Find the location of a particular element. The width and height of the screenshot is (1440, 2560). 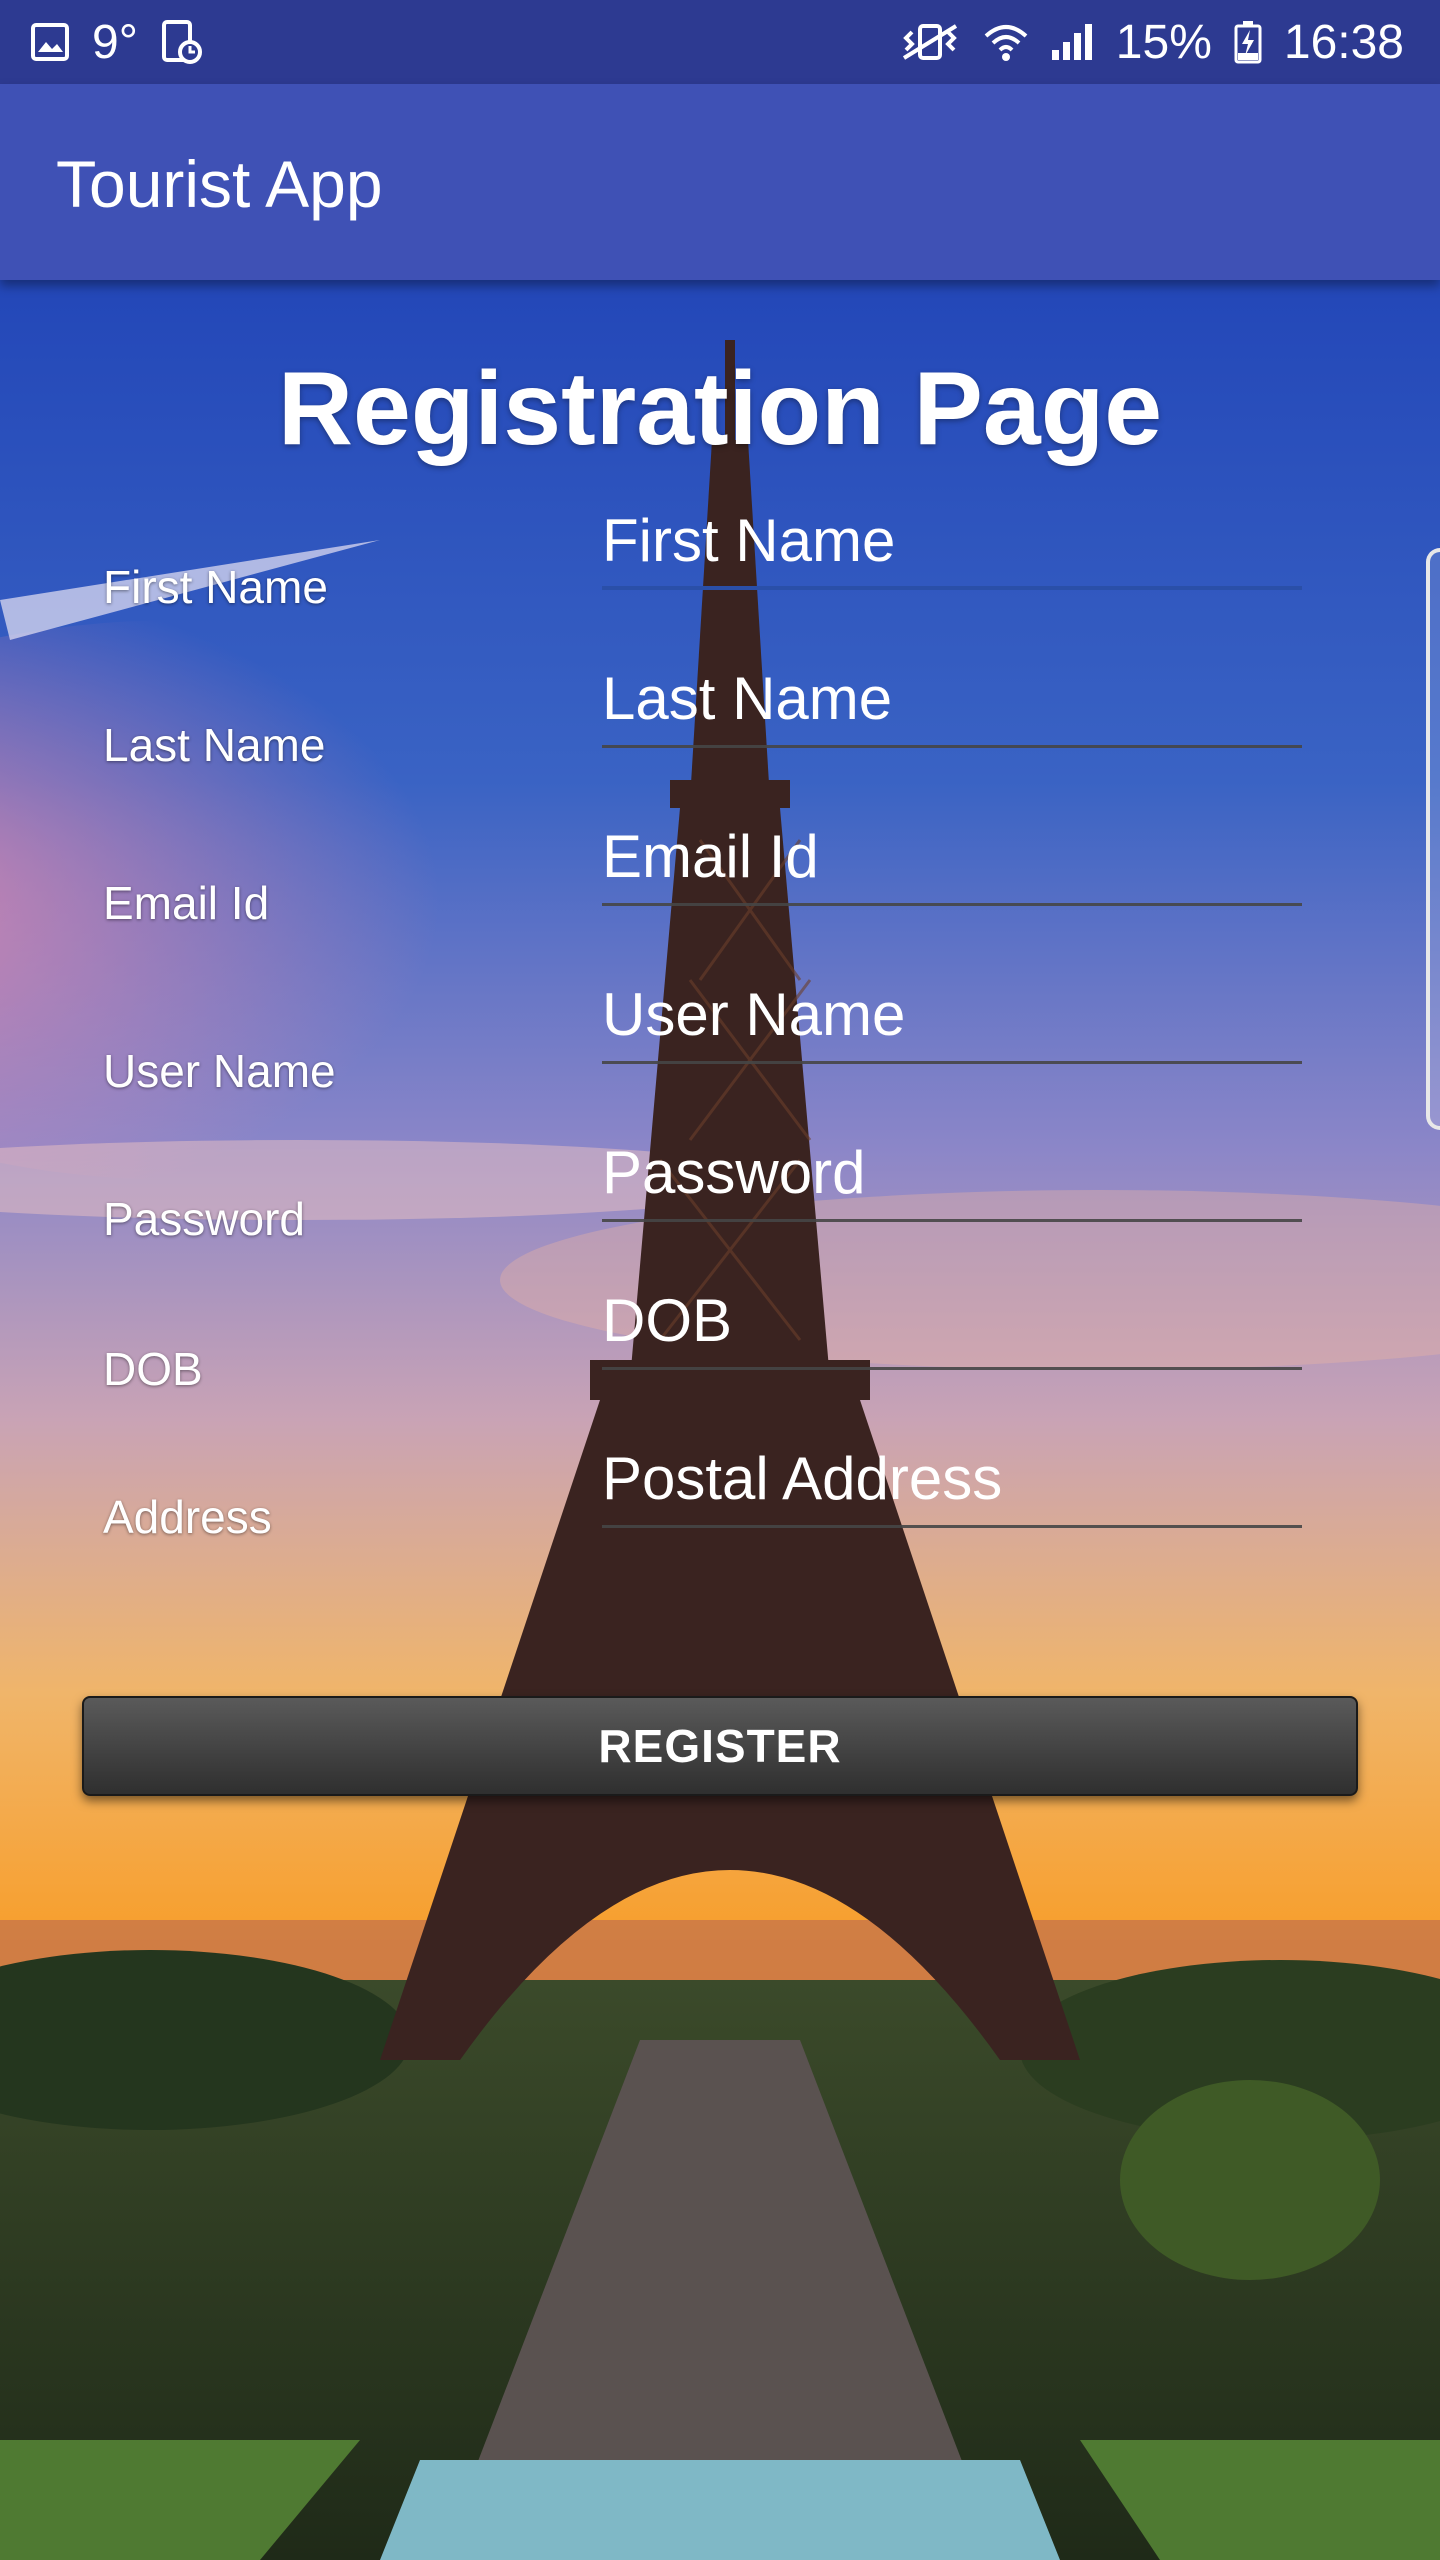

email-field is located at coordinates (952, 861).